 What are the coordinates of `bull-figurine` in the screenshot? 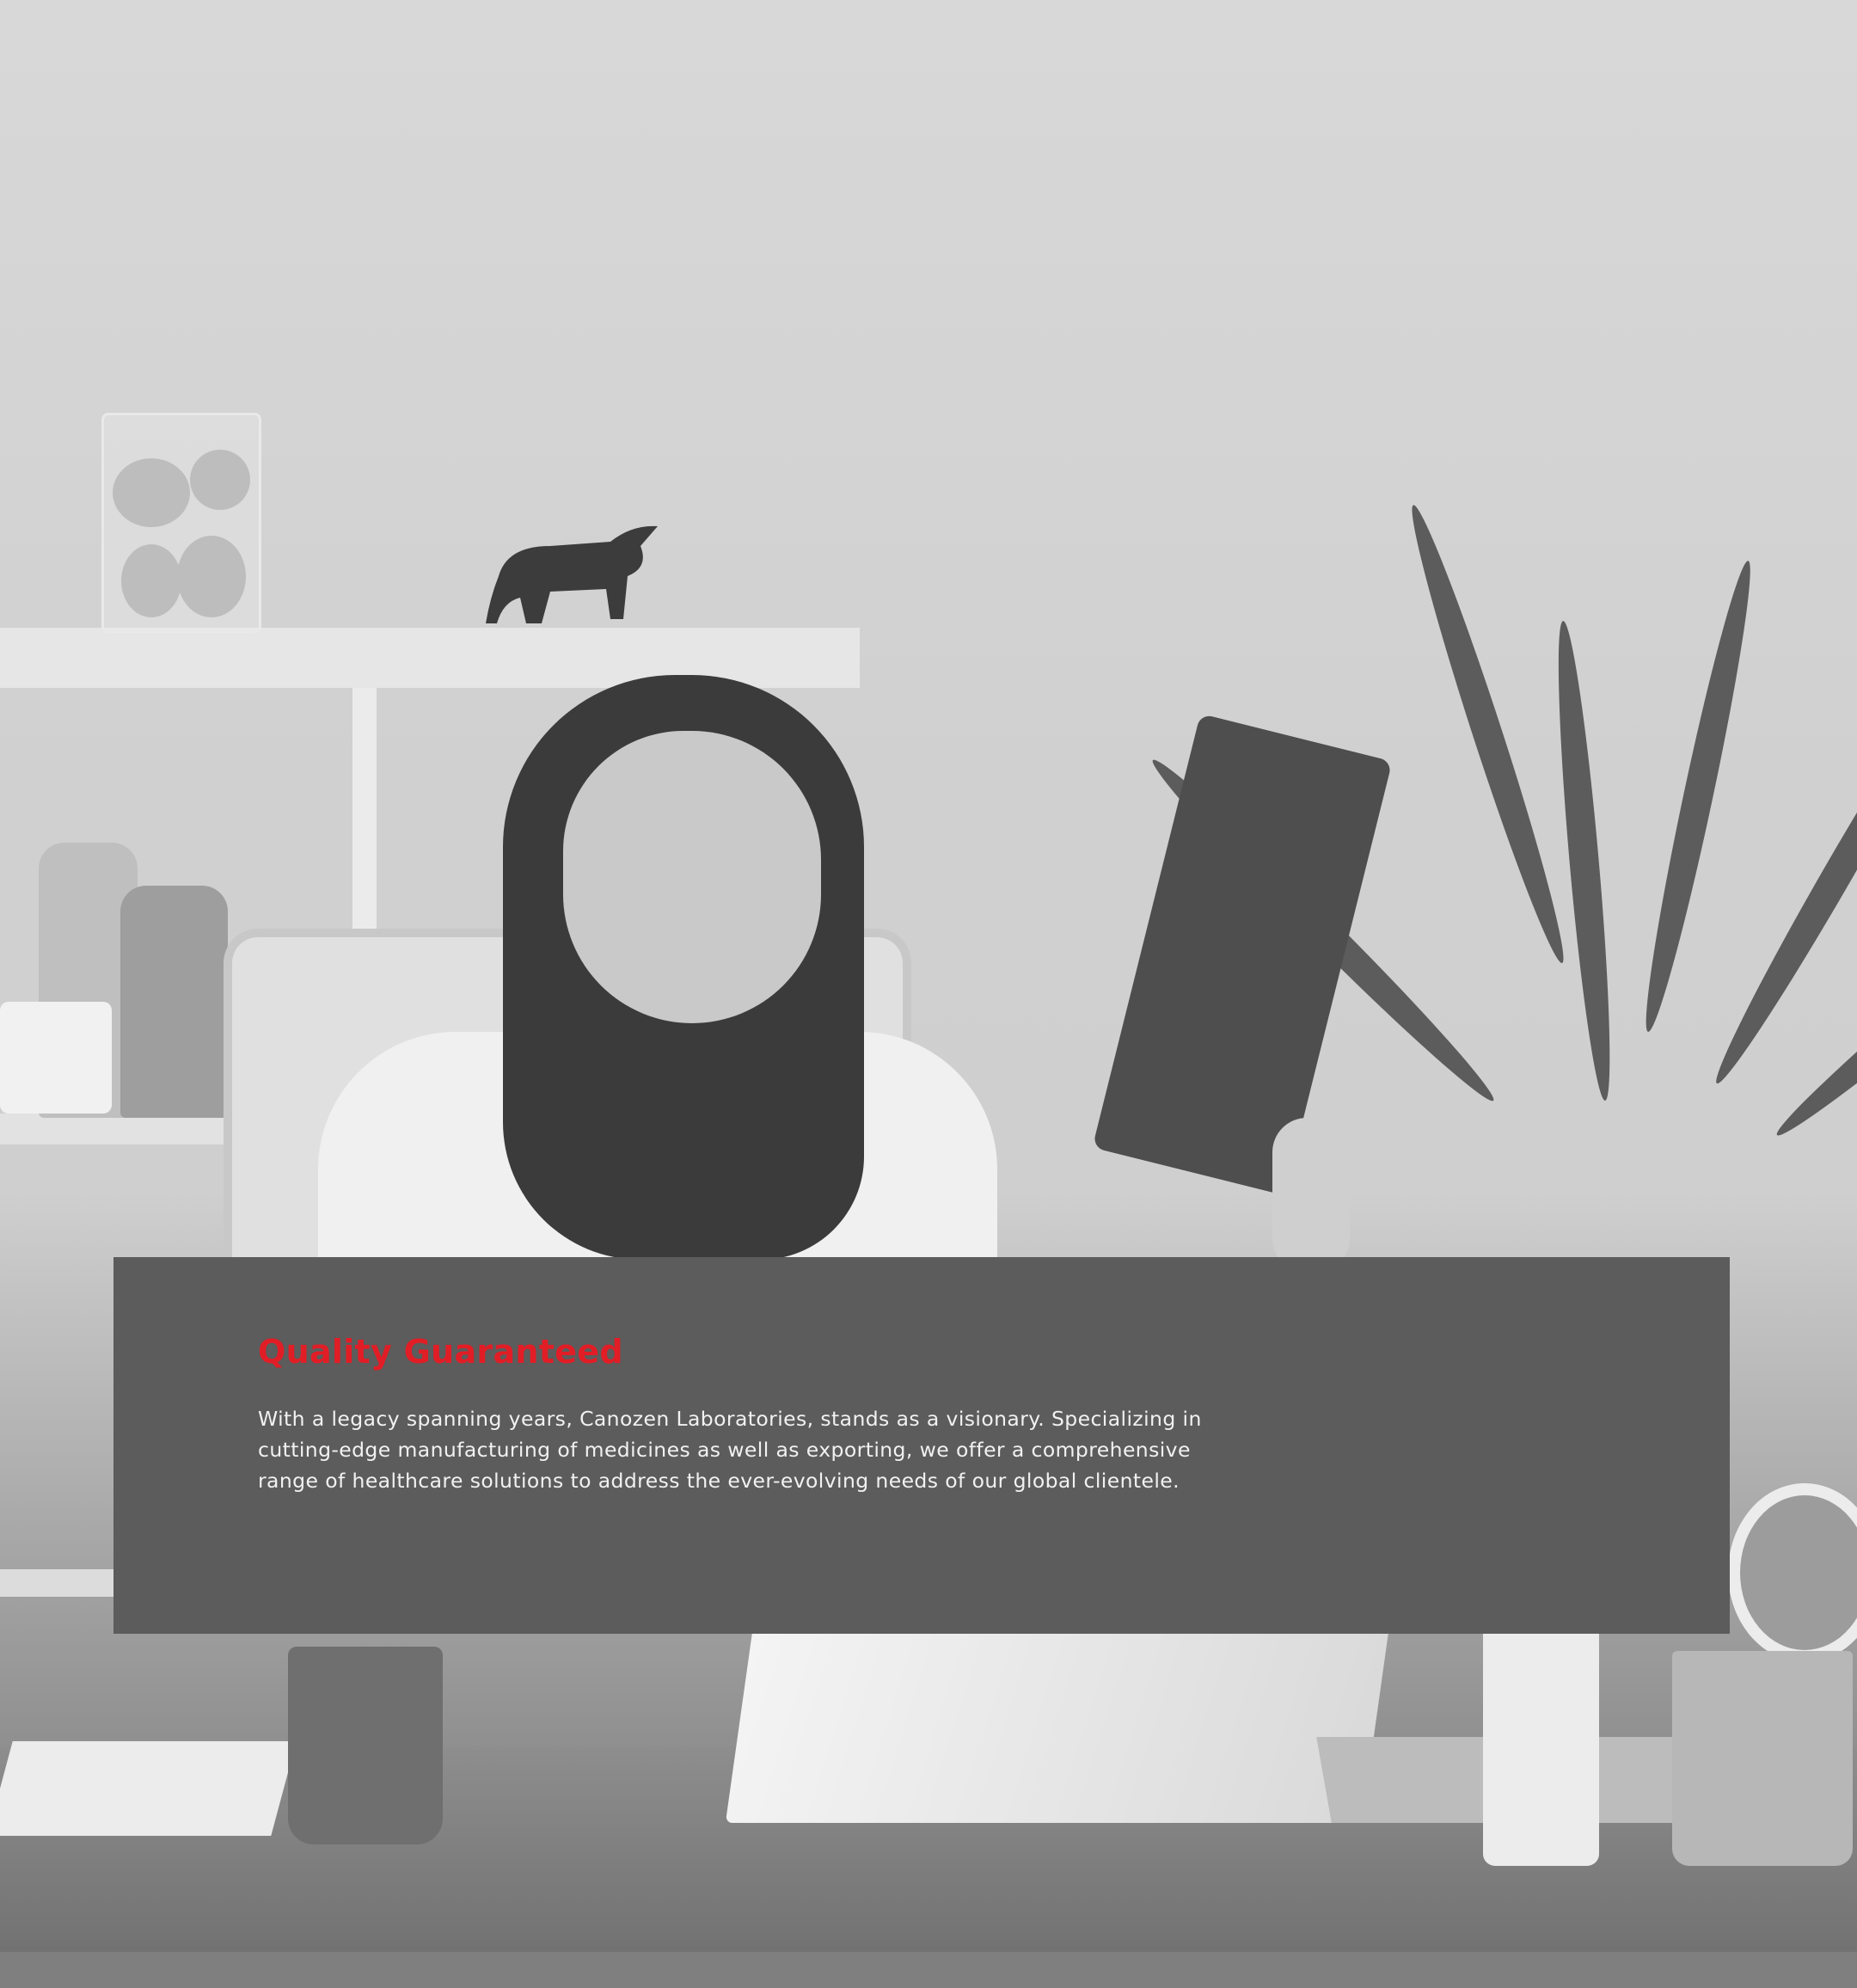 It's located at (572, 574).